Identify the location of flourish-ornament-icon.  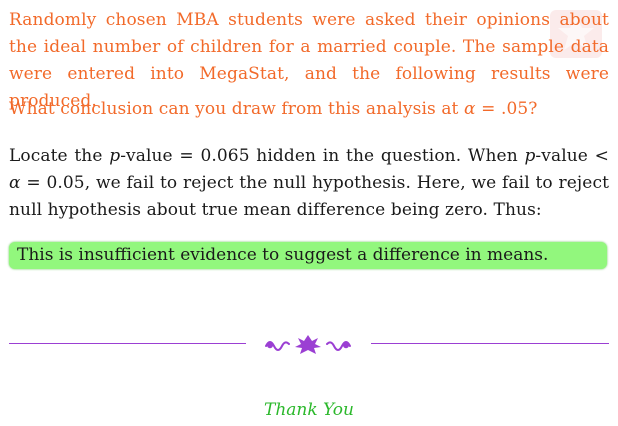
(308, 344).